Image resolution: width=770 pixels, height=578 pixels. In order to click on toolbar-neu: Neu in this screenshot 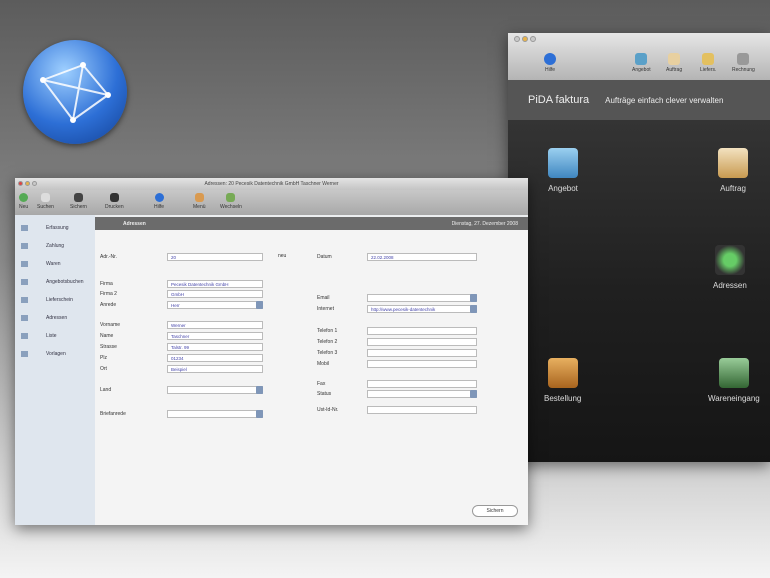, I will do `click(23, 201)`.